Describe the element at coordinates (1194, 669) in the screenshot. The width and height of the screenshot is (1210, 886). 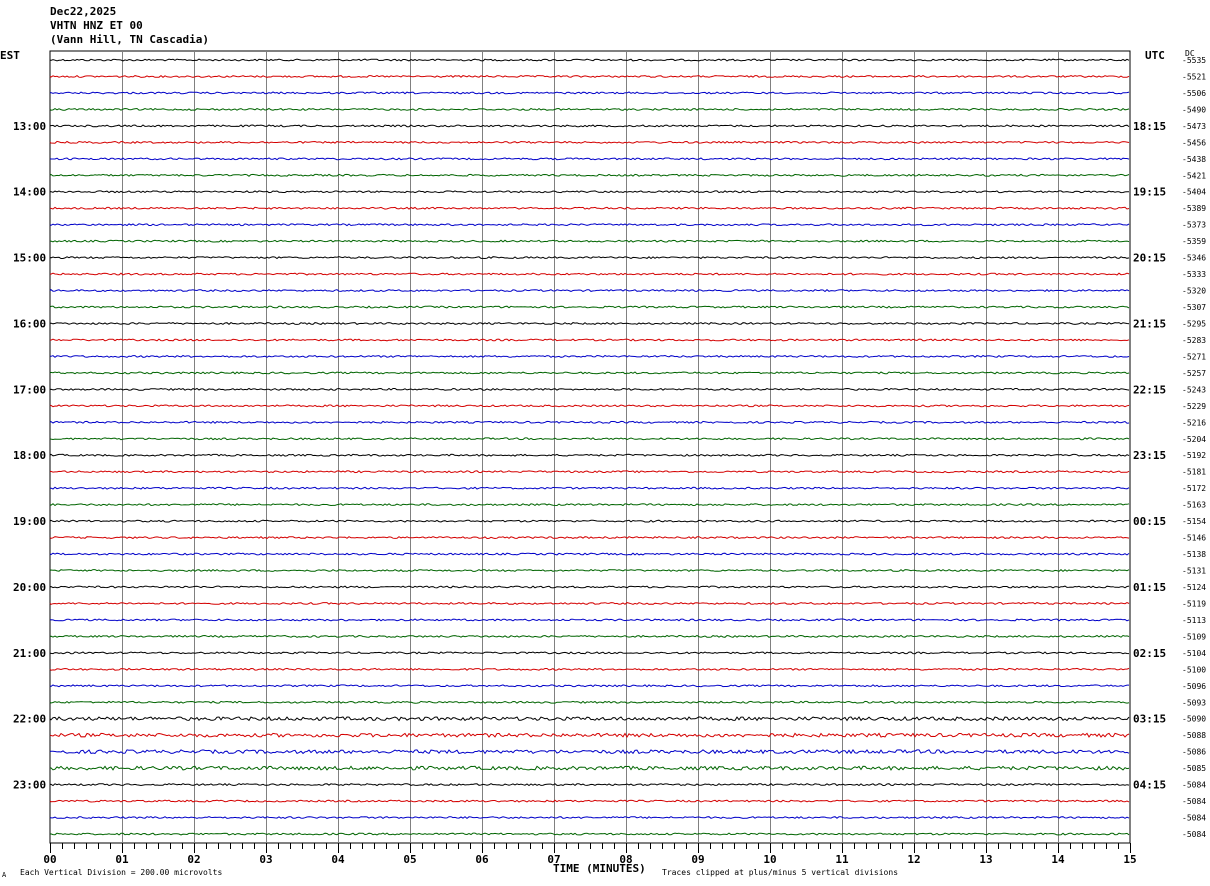
I see `dc-offset-label: -5100` at that location.